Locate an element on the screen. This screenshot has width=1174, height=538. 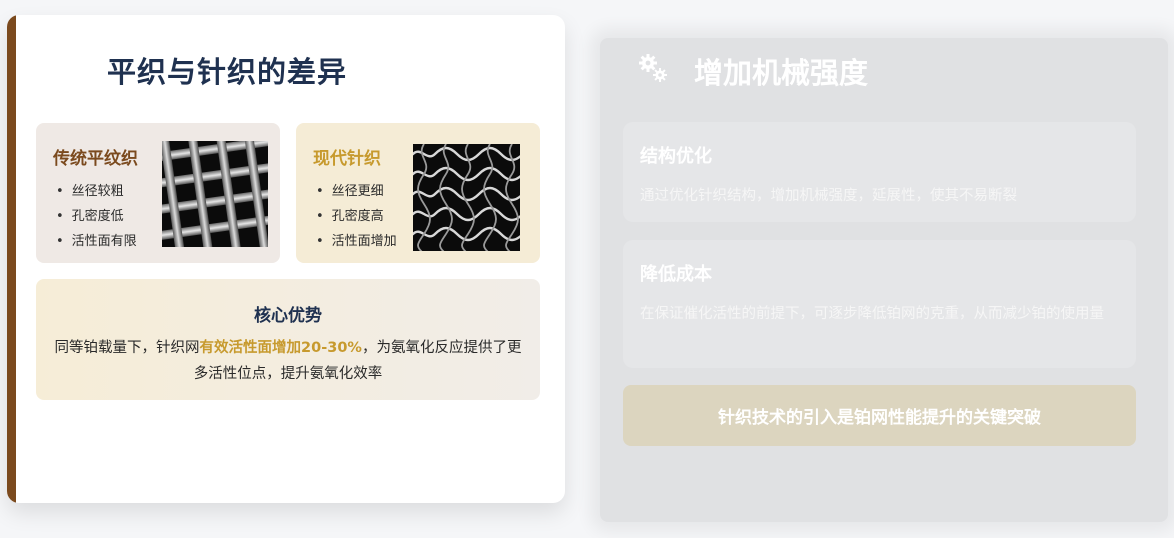
plain-weave-image is located at coordinates (215, 194).